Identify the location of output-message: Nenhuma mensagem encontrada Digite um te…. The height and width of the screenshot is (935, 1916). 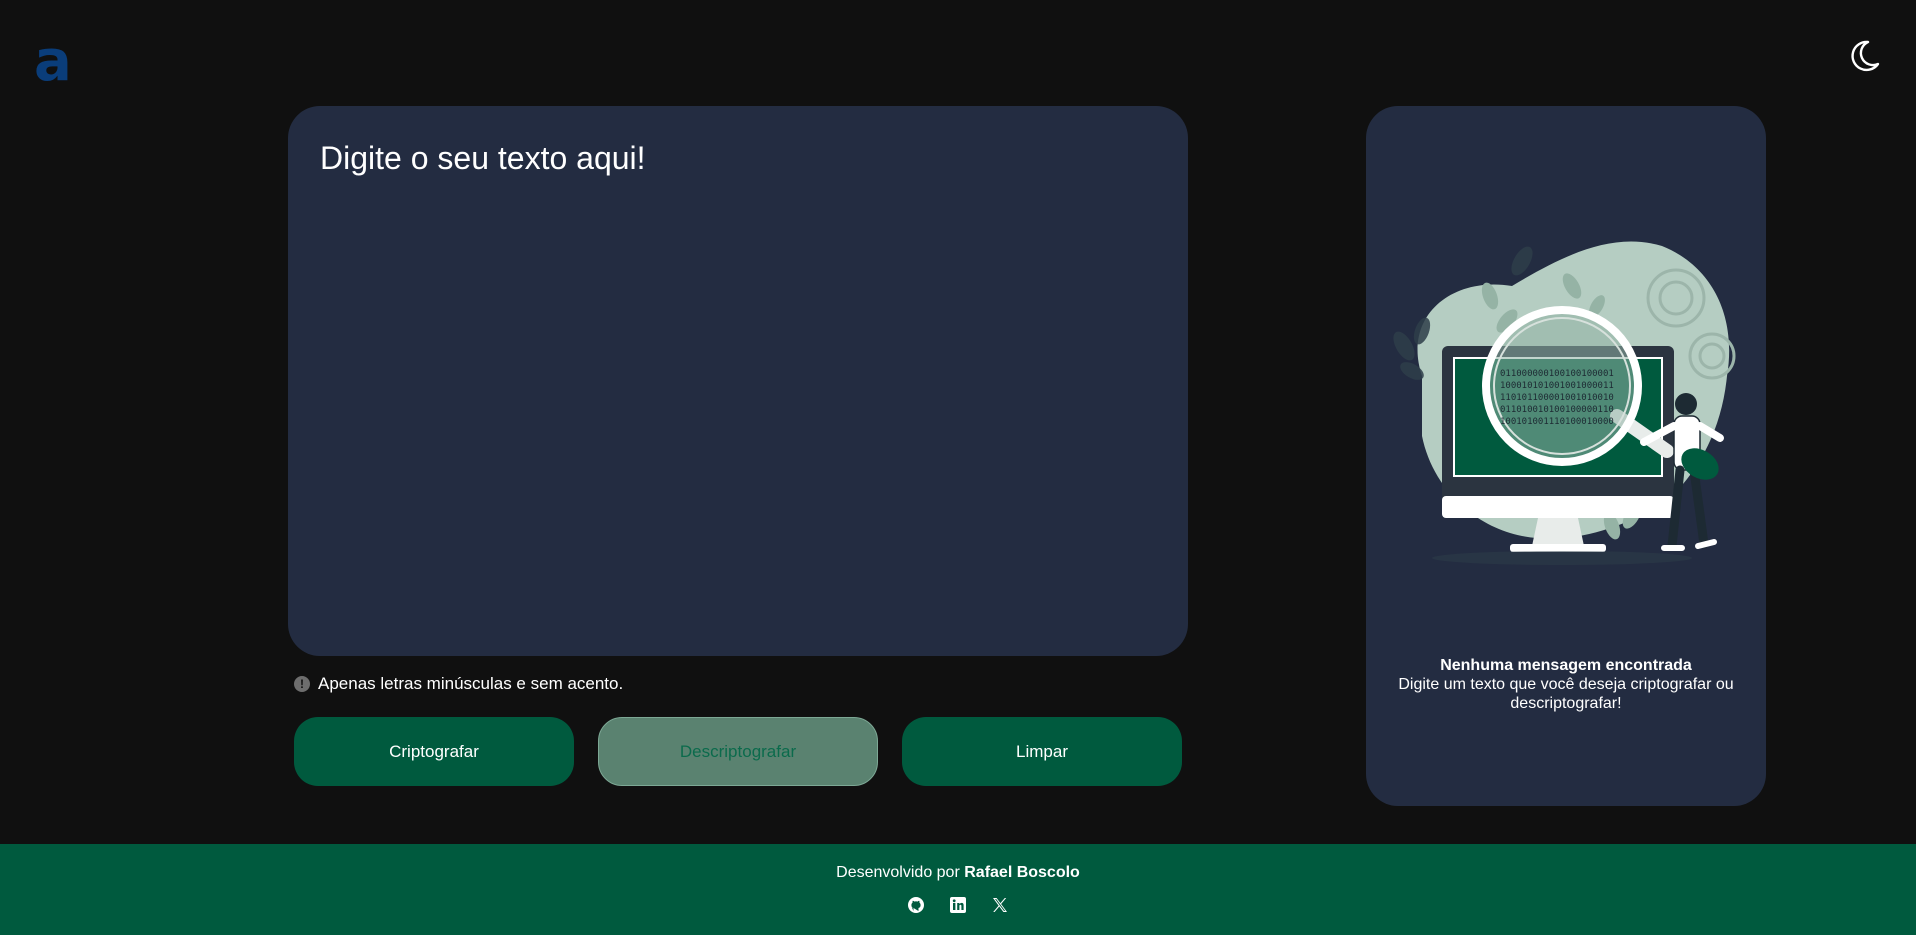
(1566, 684).